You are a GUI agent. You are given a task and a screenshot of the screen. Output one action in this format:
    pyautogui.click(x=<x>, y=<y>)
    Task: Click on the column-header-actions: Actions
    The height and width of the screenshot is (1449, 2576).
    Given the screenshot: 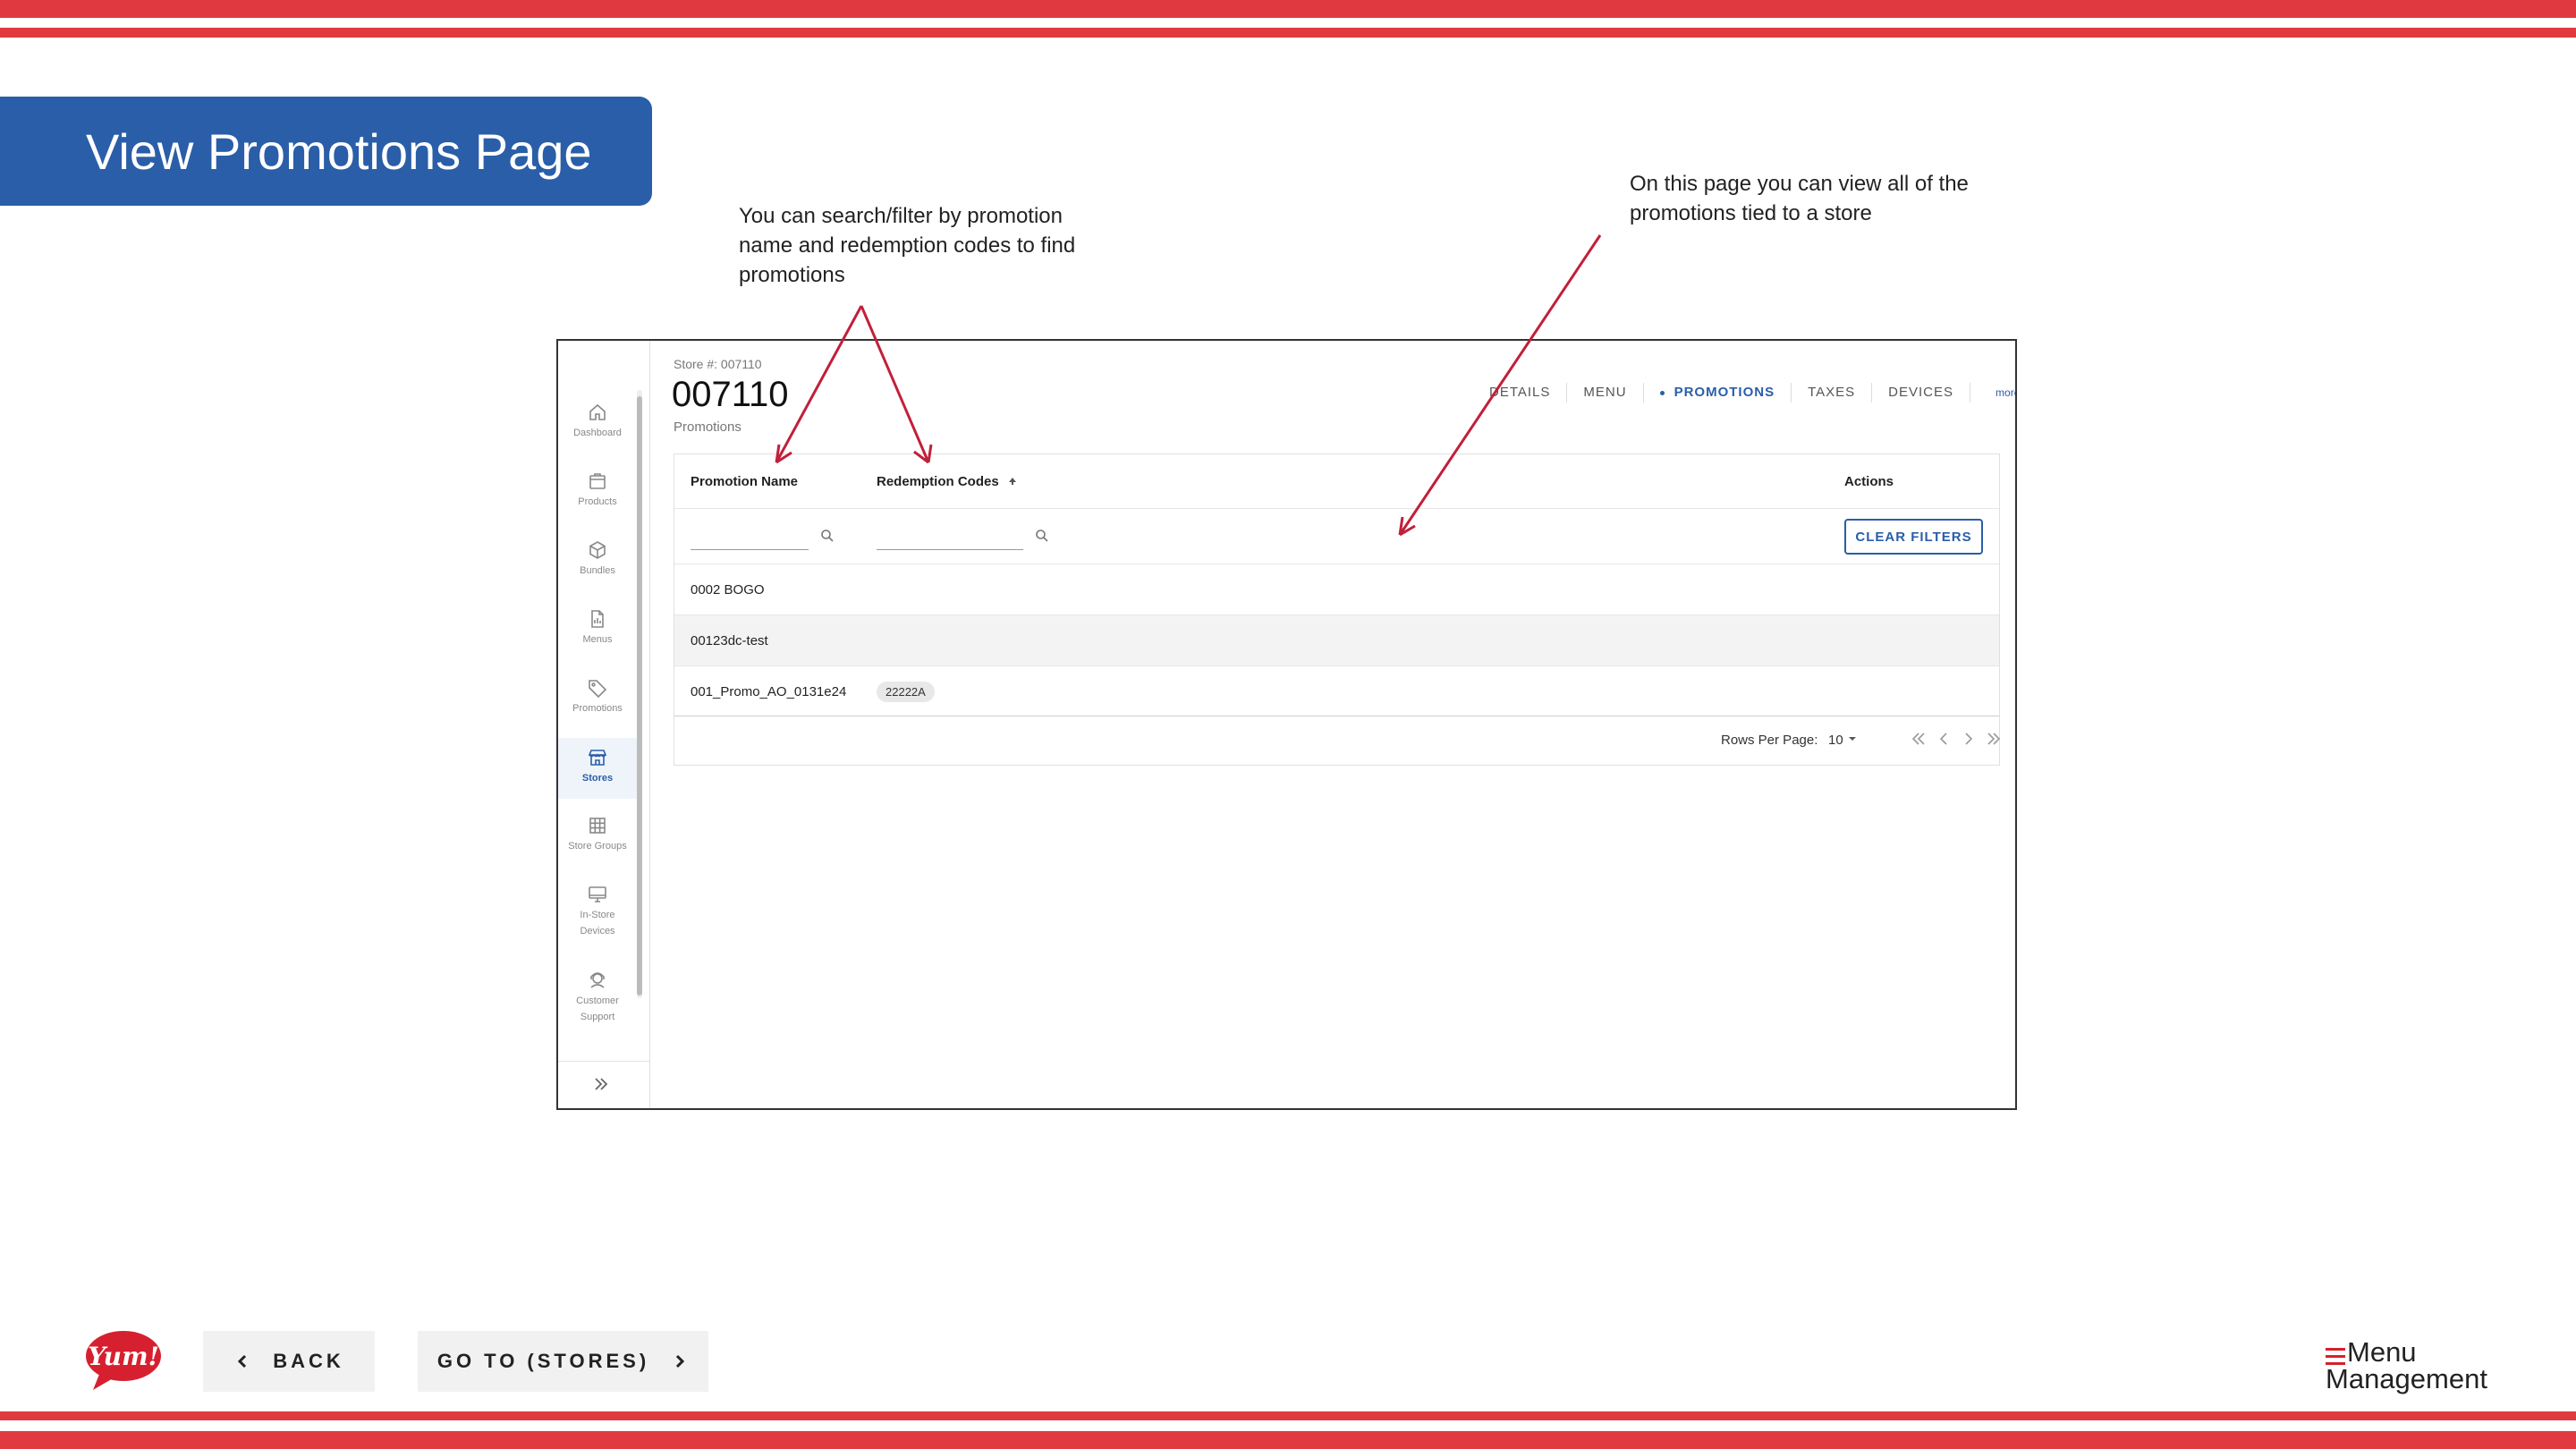 What is the action you would take?
    pyautogui.click(x=1869, y=481)
    